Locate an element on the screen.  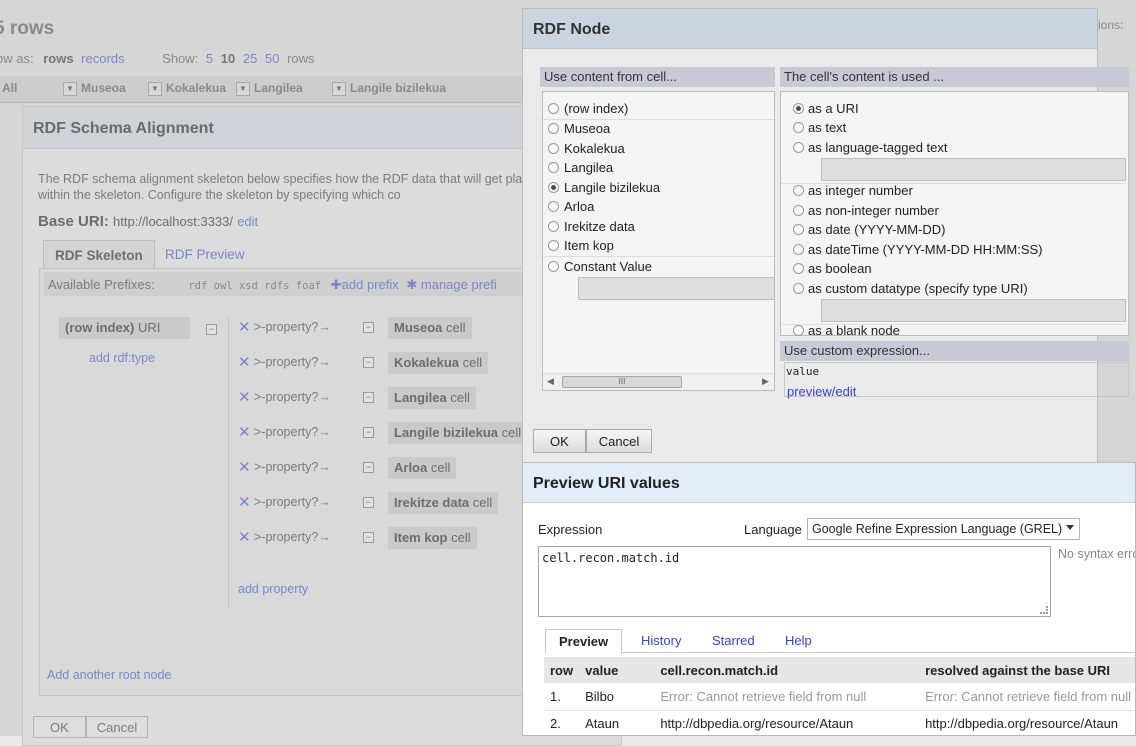
resize-grip-icon is located at coordinates (1044, 610).